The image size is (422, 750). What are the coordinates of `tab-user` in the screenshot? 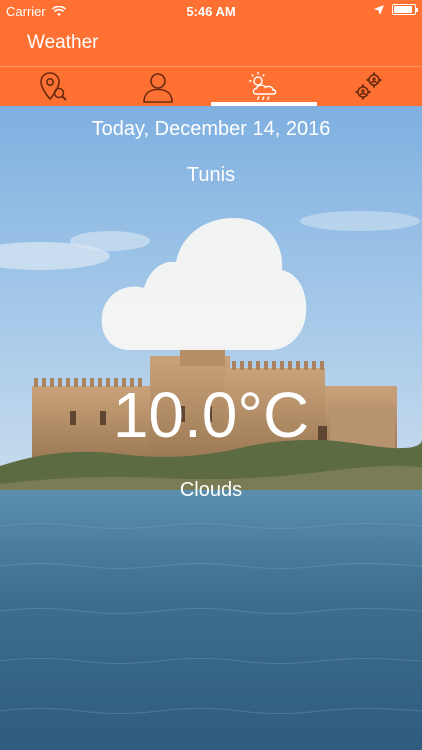 It's located at (159, 86).